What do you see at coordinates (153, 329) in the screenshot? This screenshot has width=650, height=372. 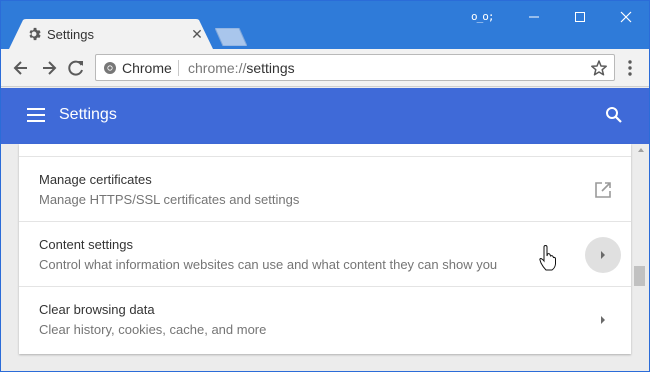 I see `row-subtitle: Clear history, cookies, cache, and more` at bounding box center [153, 329].